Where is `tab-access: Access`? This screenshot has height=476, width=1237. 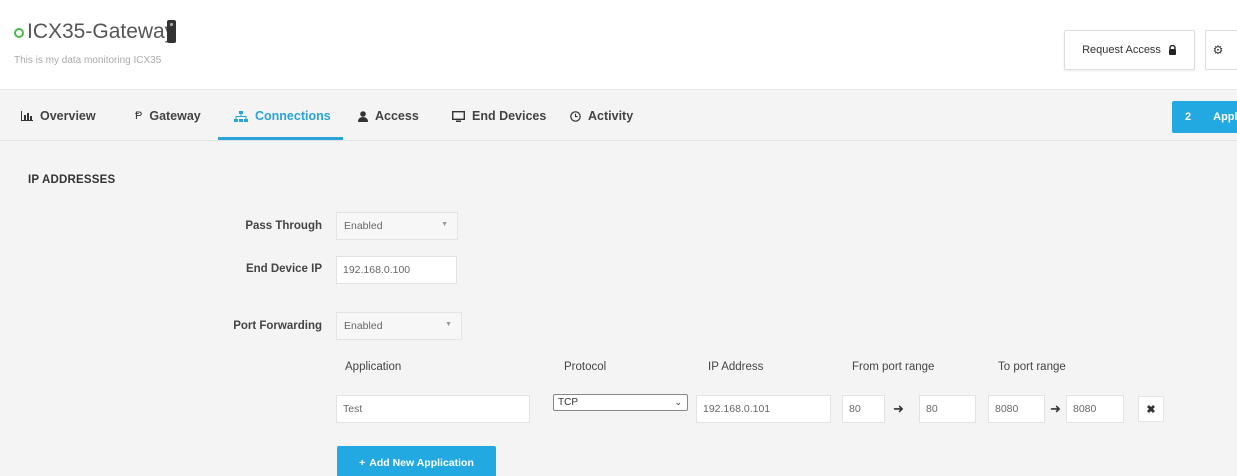
tab-access: Access is located at coordinates (388, 116).